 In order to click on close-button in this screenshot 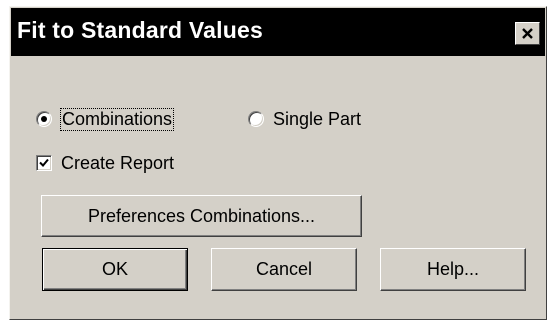, I will do `click(527, 33)`.